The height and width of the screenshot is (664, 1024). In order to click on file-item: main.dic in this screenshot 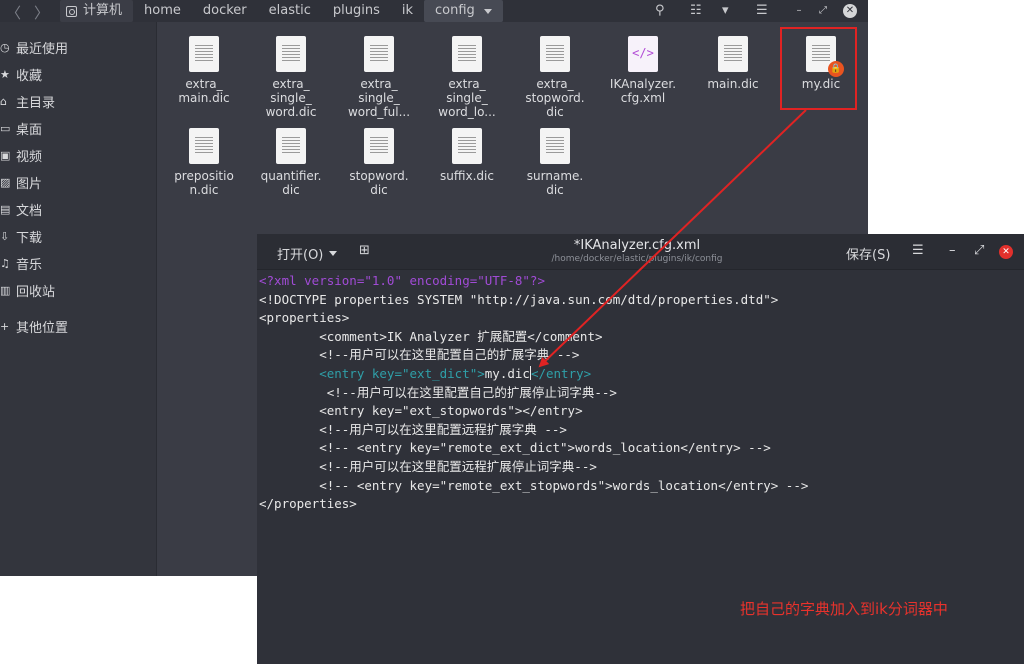, I will do `click(733, 63)`.